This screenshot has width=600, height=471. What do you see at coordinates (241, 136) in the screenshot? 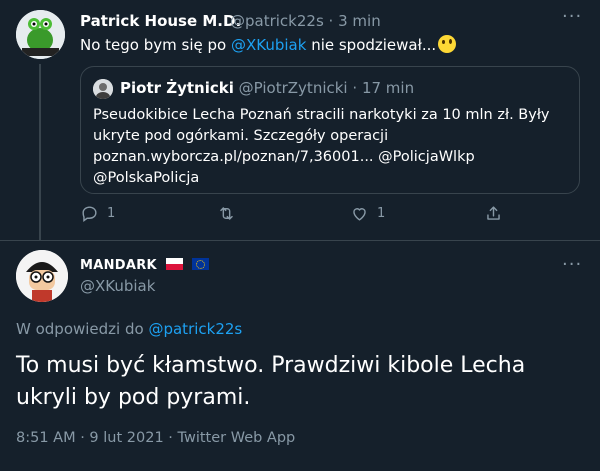
I see `quoted-text-line: ukryte pod ogórkami. Szczegóły operacji` at bounding box center [241, 136].